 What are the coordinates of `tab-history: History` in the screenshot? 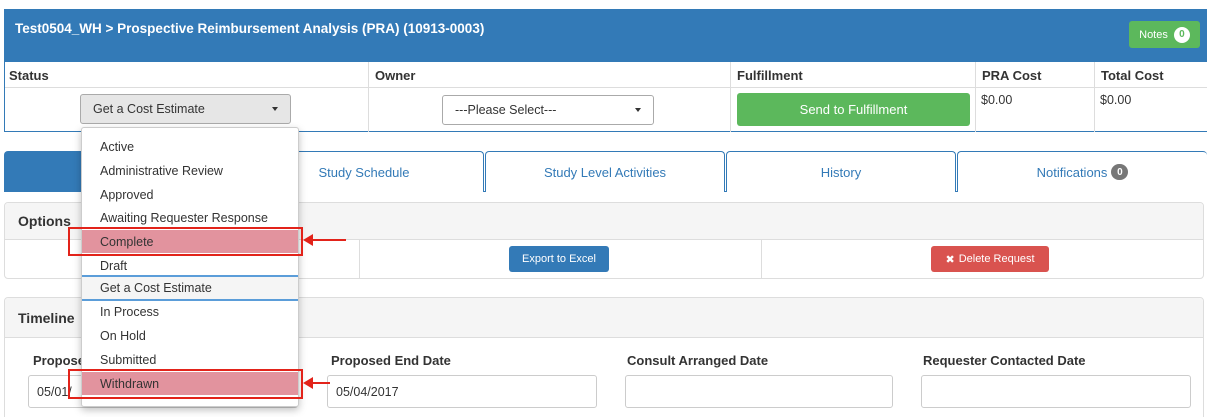 It's located at (841, 171).